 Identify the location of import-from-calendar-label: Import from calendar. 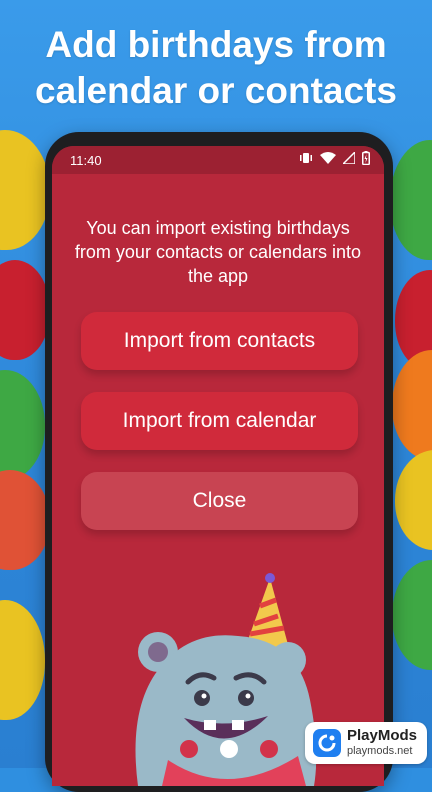
(219, 420).